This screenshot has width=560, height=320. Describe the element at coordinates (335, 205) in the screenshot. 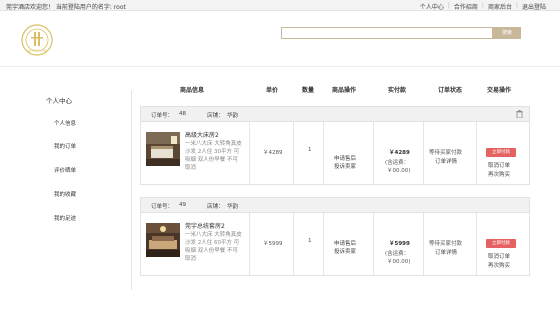

I see `order-card-header: 订单号： 49 店铺： 华韵` at that location.